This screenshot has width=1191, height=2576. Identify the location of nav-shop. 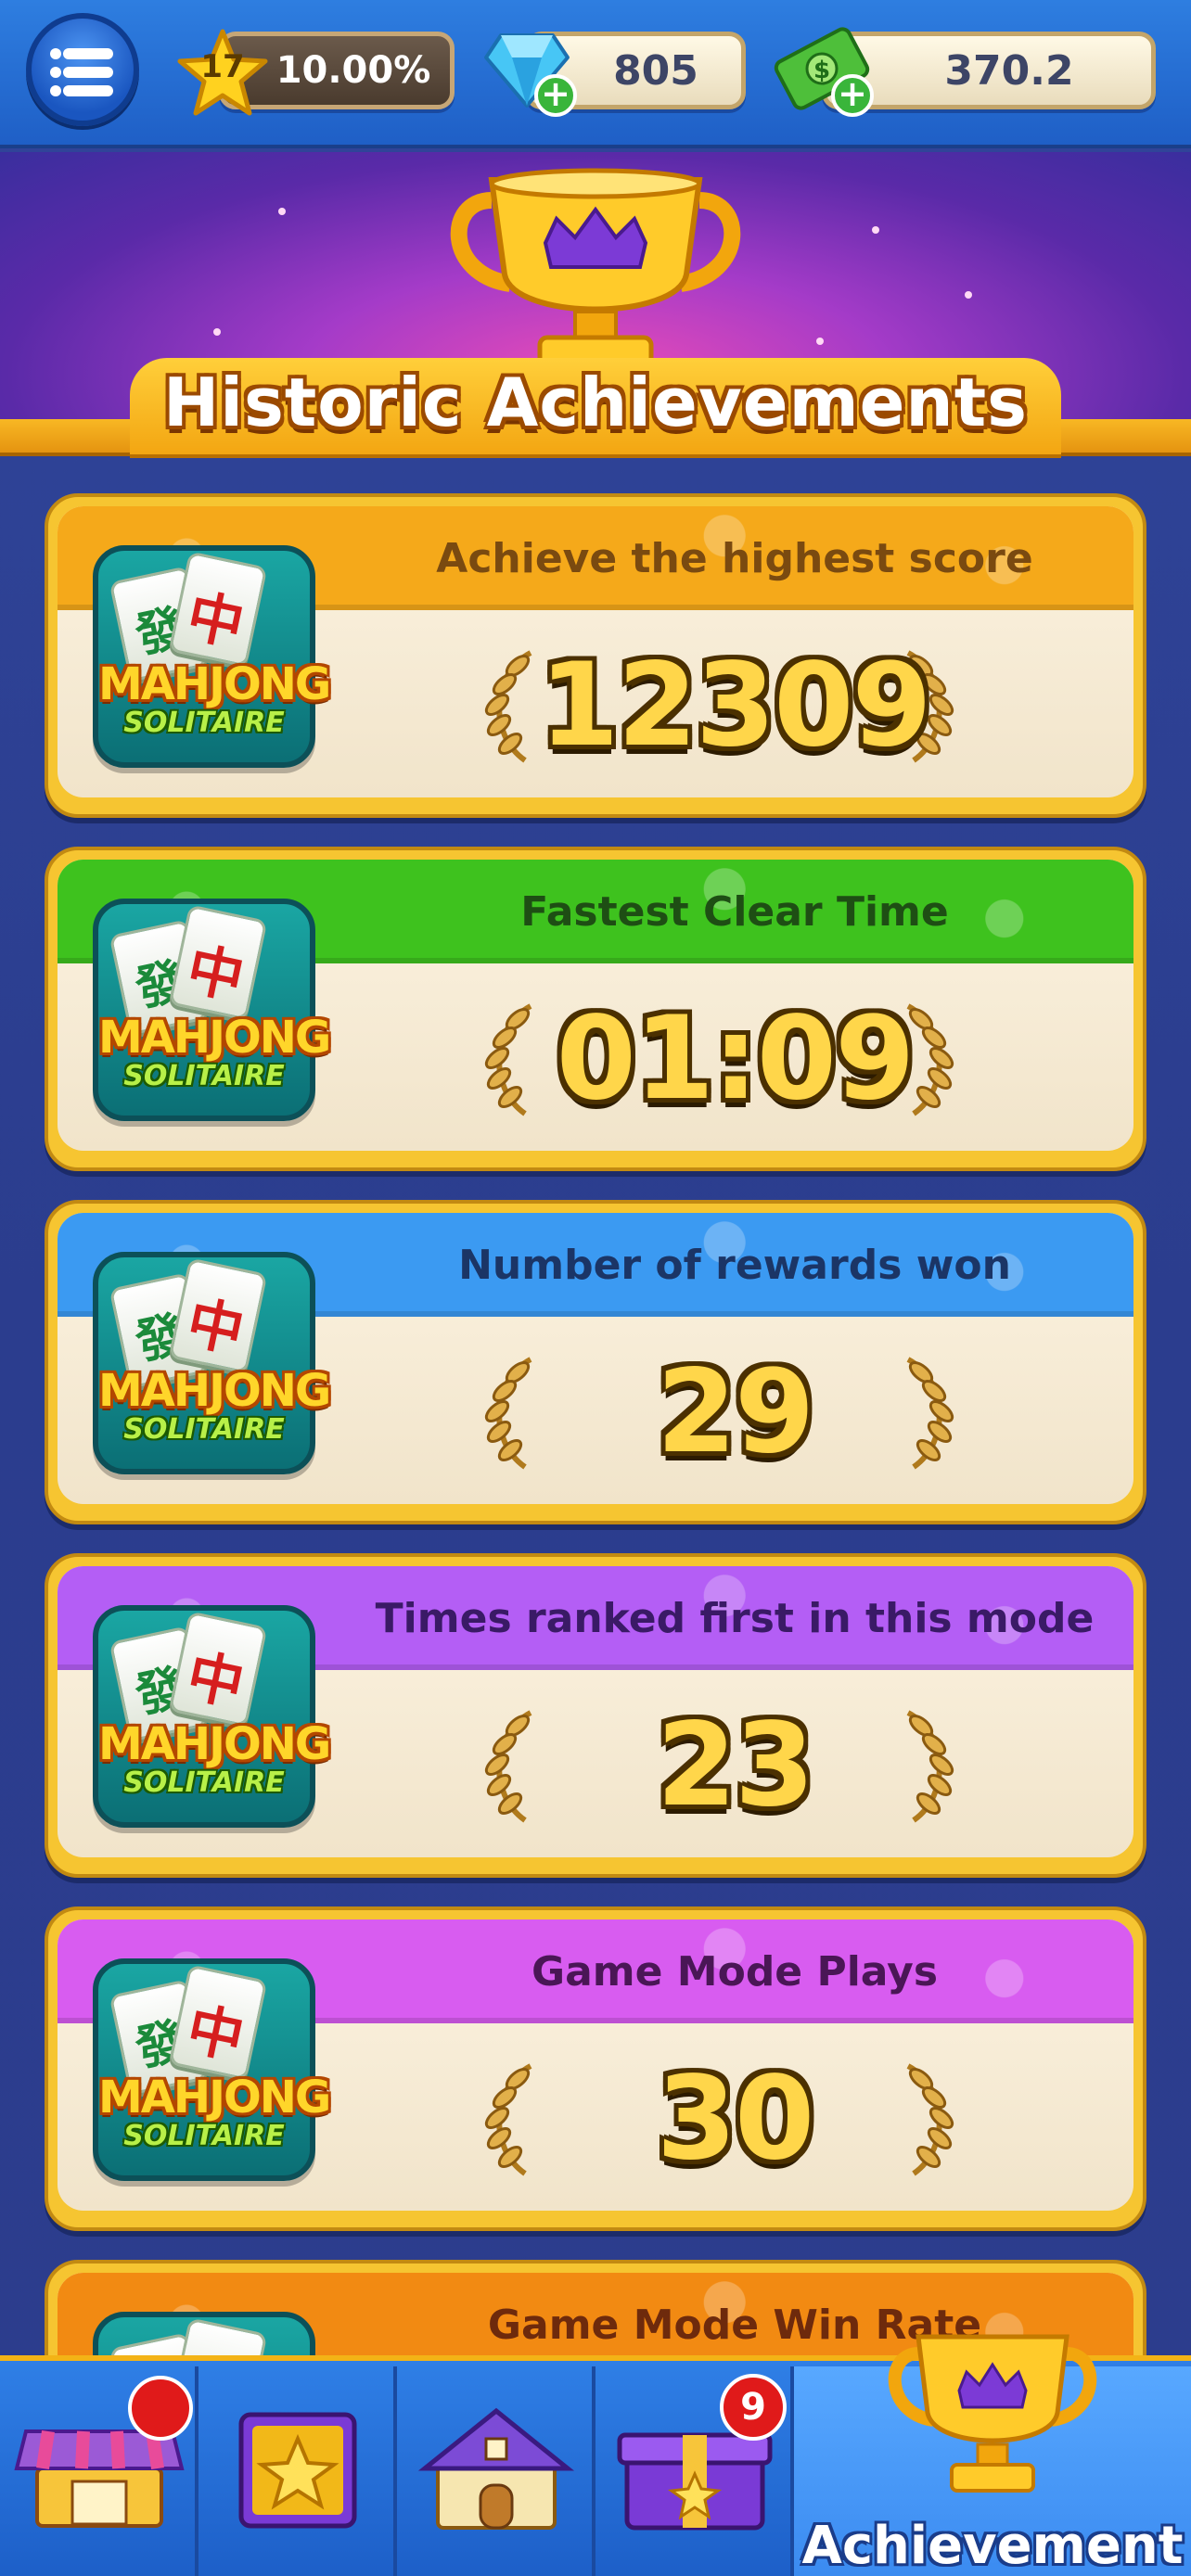
(99, 2471).